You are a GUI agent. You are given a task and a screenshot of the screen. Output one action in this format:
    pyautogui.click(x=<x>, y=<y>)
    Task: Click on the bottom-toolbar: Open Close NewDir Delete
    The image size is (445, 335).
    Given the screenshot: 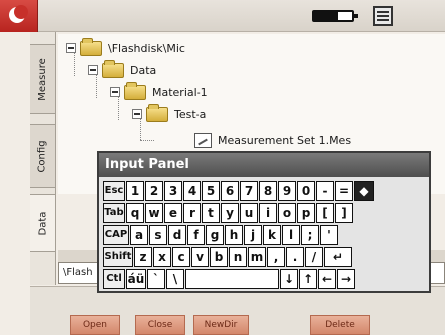 What is the action you would take?
    pyautogui.click(x=237, y=310)
    